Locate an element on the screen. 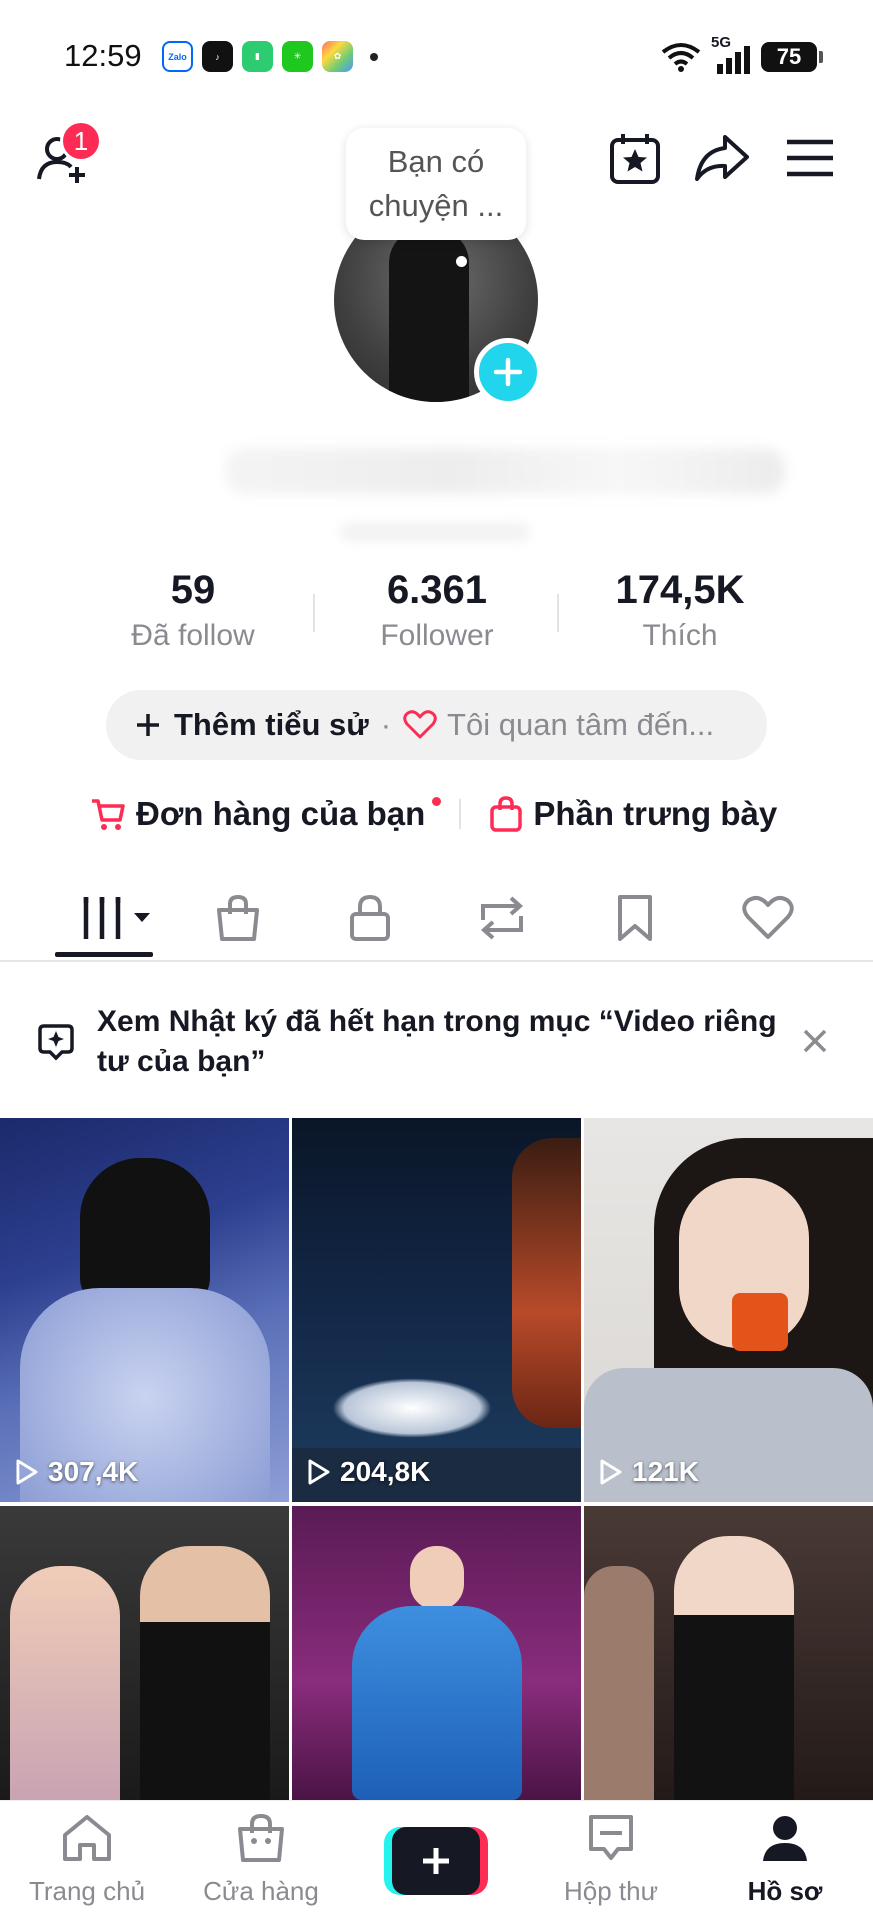 The height and width of the screenshot is (1920, 873). create-button-body is located at coordinates (436, 1861).